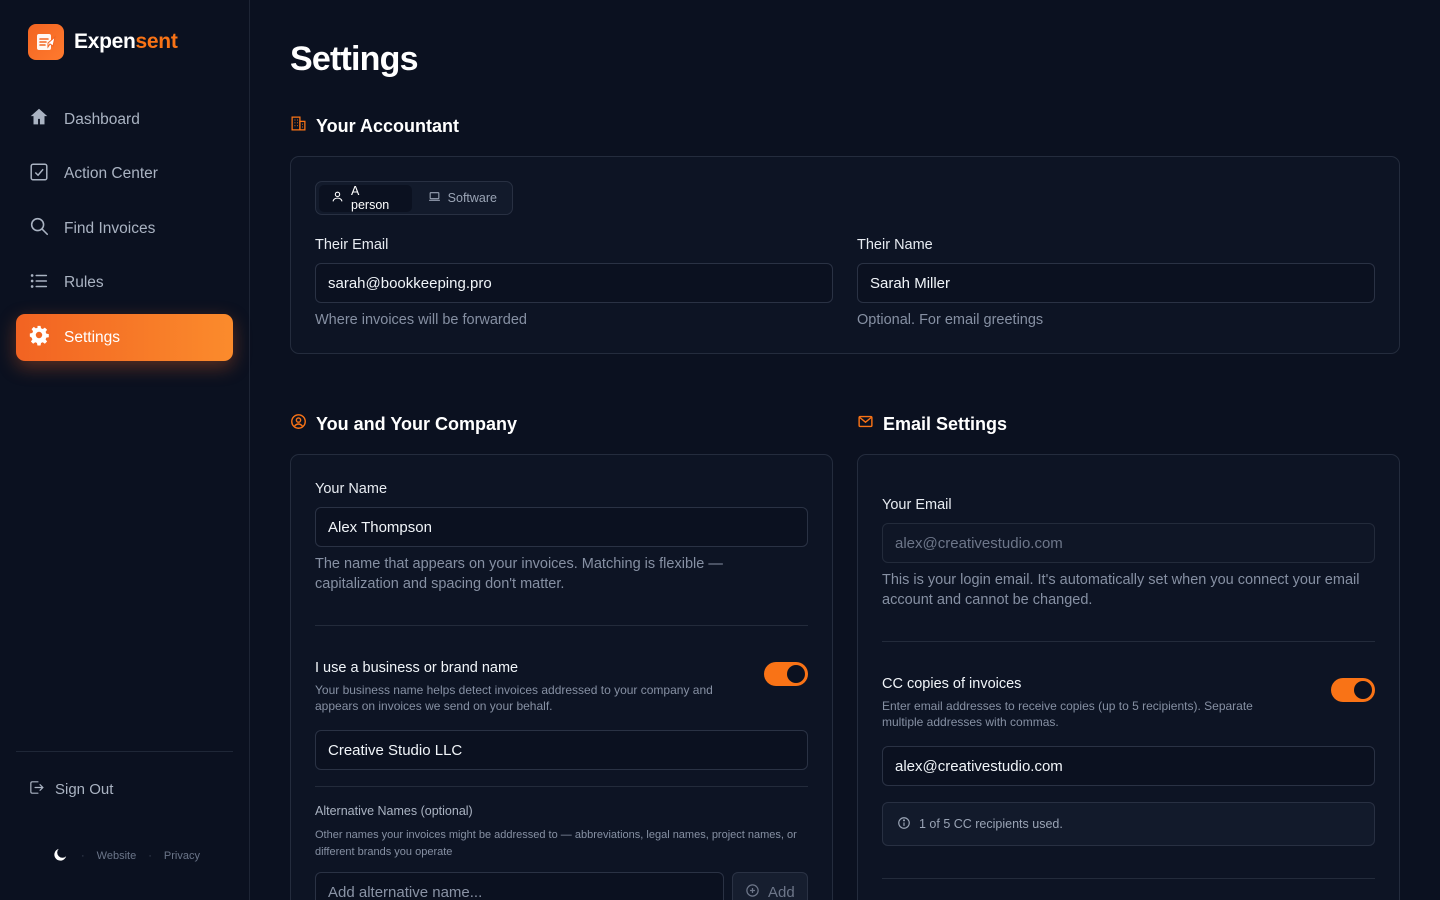 The height and width of the screenshot is (900, 1440). I want to click on section-title: Email Settings, so click(945, 423).